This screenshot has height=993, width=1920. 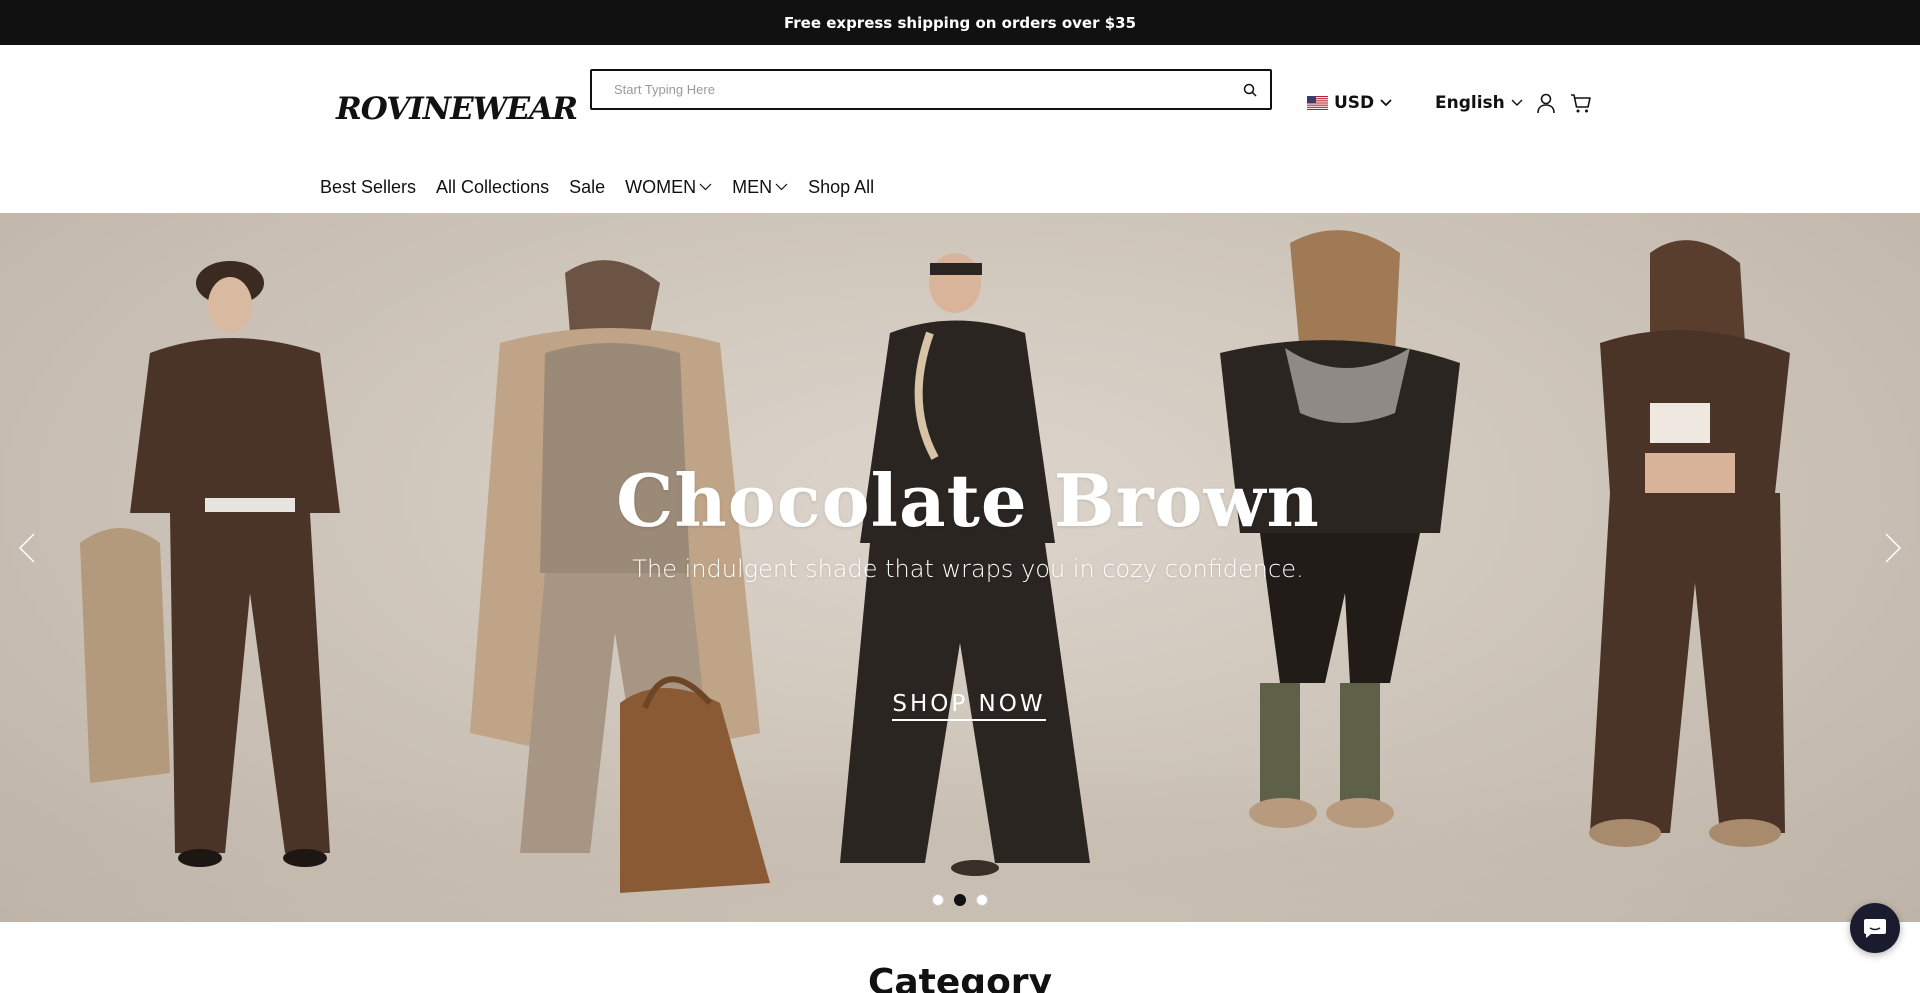 I want to click on nav-item-sale: Sale, so click(x=587, y=187).